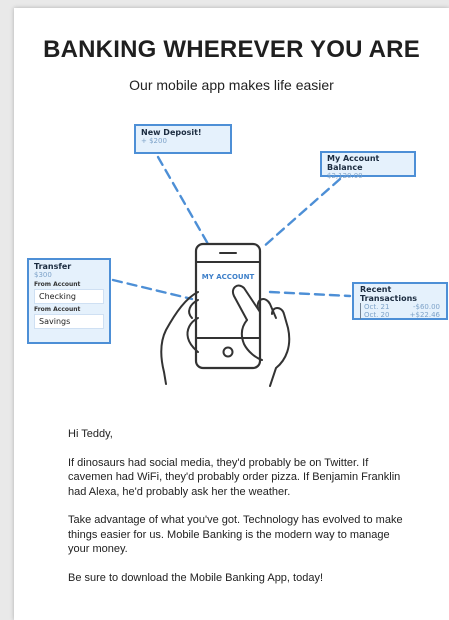 The image size is (449, 620). What do you see at coordinates (231, 49) in the screenshot?
I see `page-title: BANKING WHEREVER YOU ARE` at bounding box center [231, 49].